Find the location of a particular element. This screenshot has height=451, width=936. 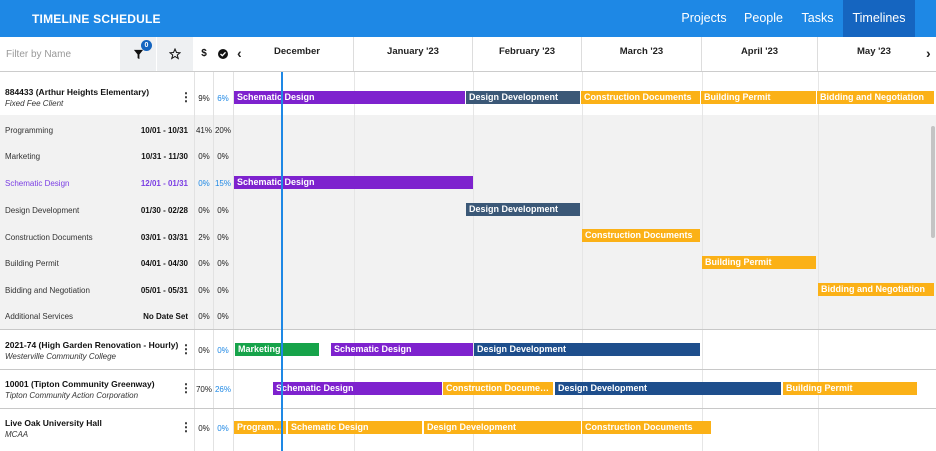

complete-percent: 20% is located at coordinates (222, 130).